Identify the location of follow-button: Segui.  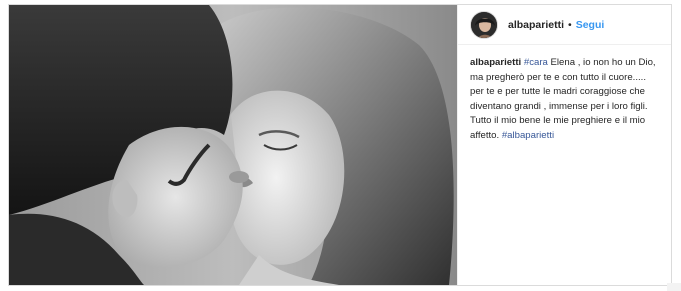
(590, 25).